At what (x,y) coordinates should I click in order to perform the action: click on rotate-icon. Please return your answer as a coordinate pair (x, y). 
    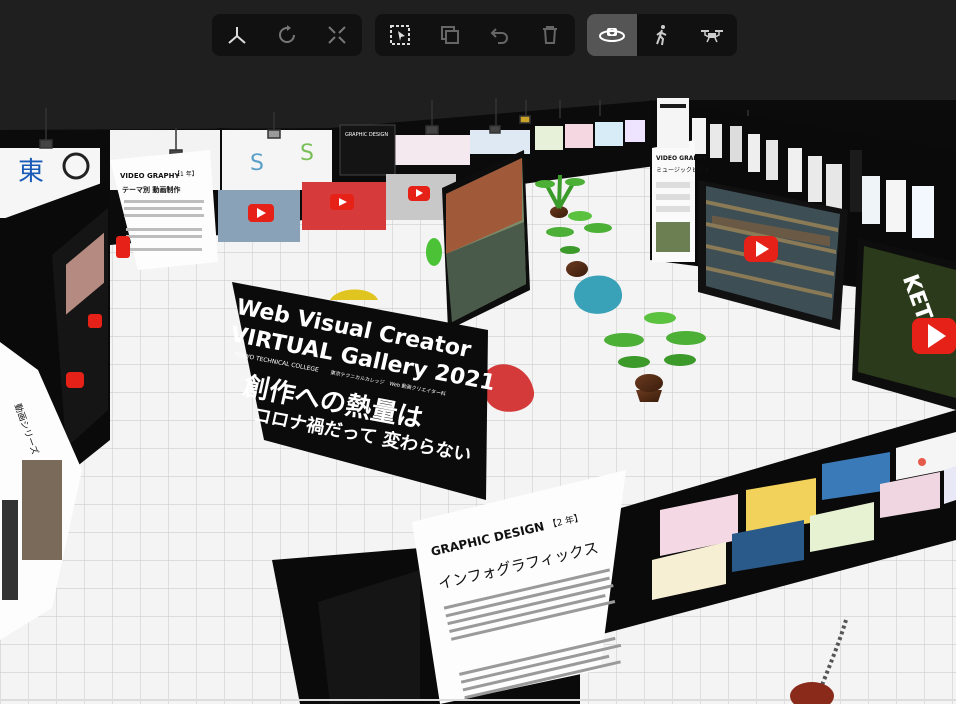
    Looking at the image, I should click on (287, 35).